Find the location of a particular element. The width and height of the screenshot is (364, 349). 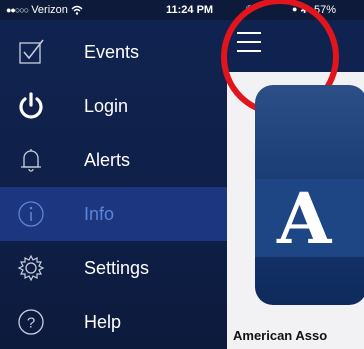

sidebar-item-label: Events is located at coordinates (112, 51).